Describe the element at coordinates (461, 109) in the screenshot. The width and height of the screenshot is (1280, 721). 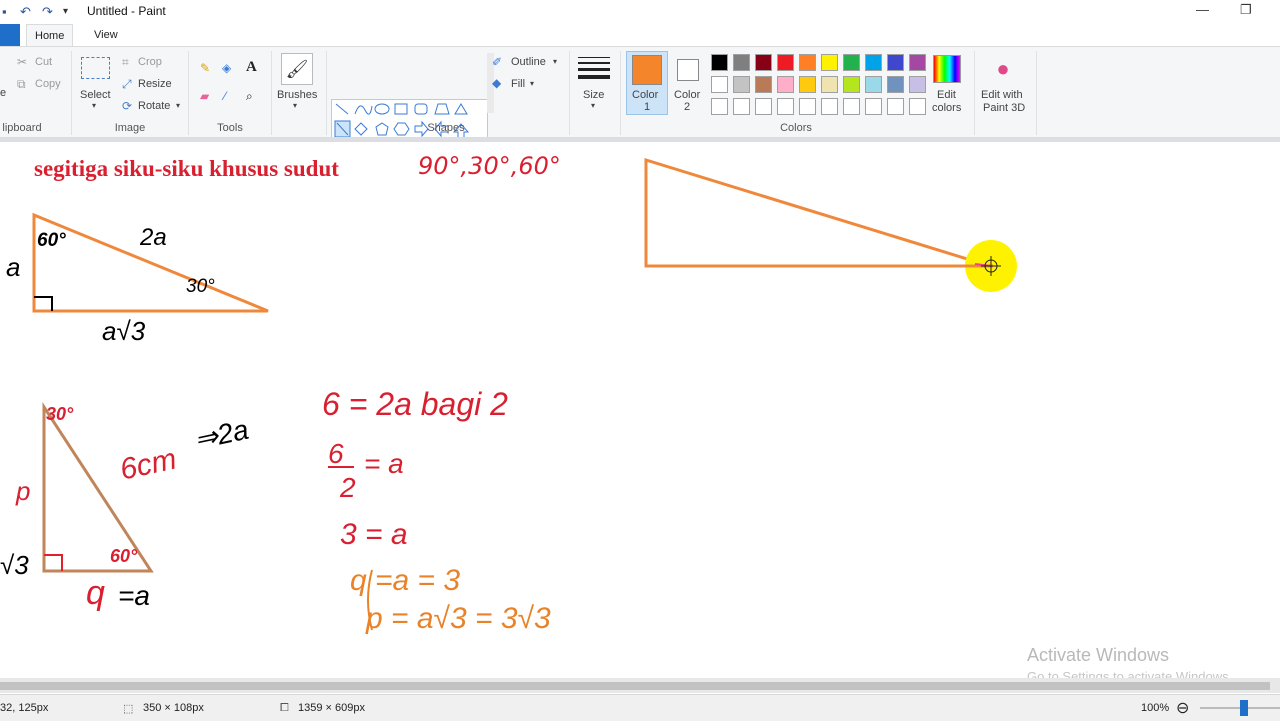
I see `shape-triangle` at that location.